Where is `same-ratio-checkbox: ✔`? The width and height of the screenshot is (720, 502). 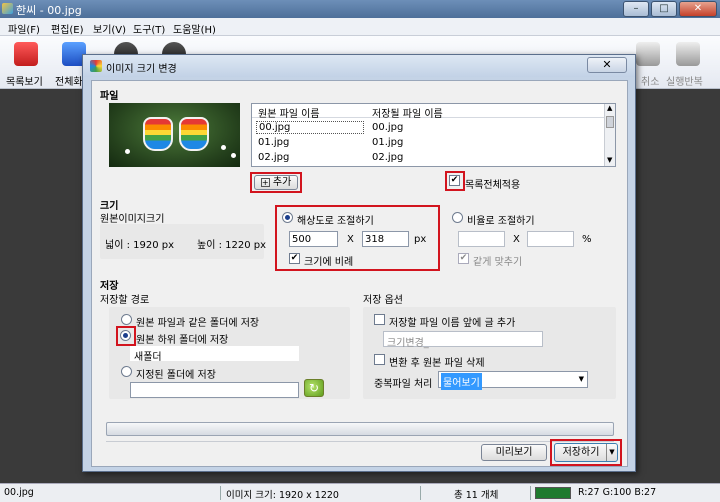 same-ratio-checkbox: ✔ is located at coordinates (463, 258).